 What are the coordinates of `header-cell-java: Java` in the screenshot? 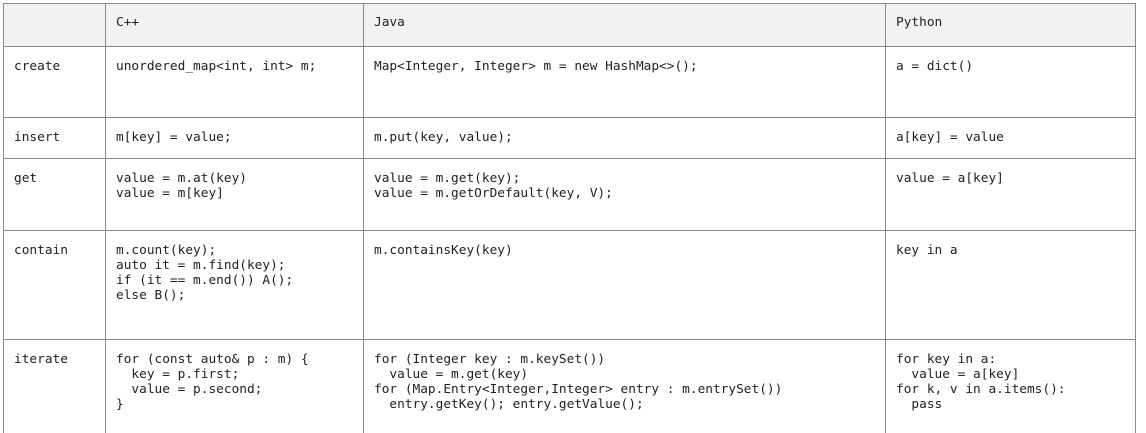 It's located at (624, 25).